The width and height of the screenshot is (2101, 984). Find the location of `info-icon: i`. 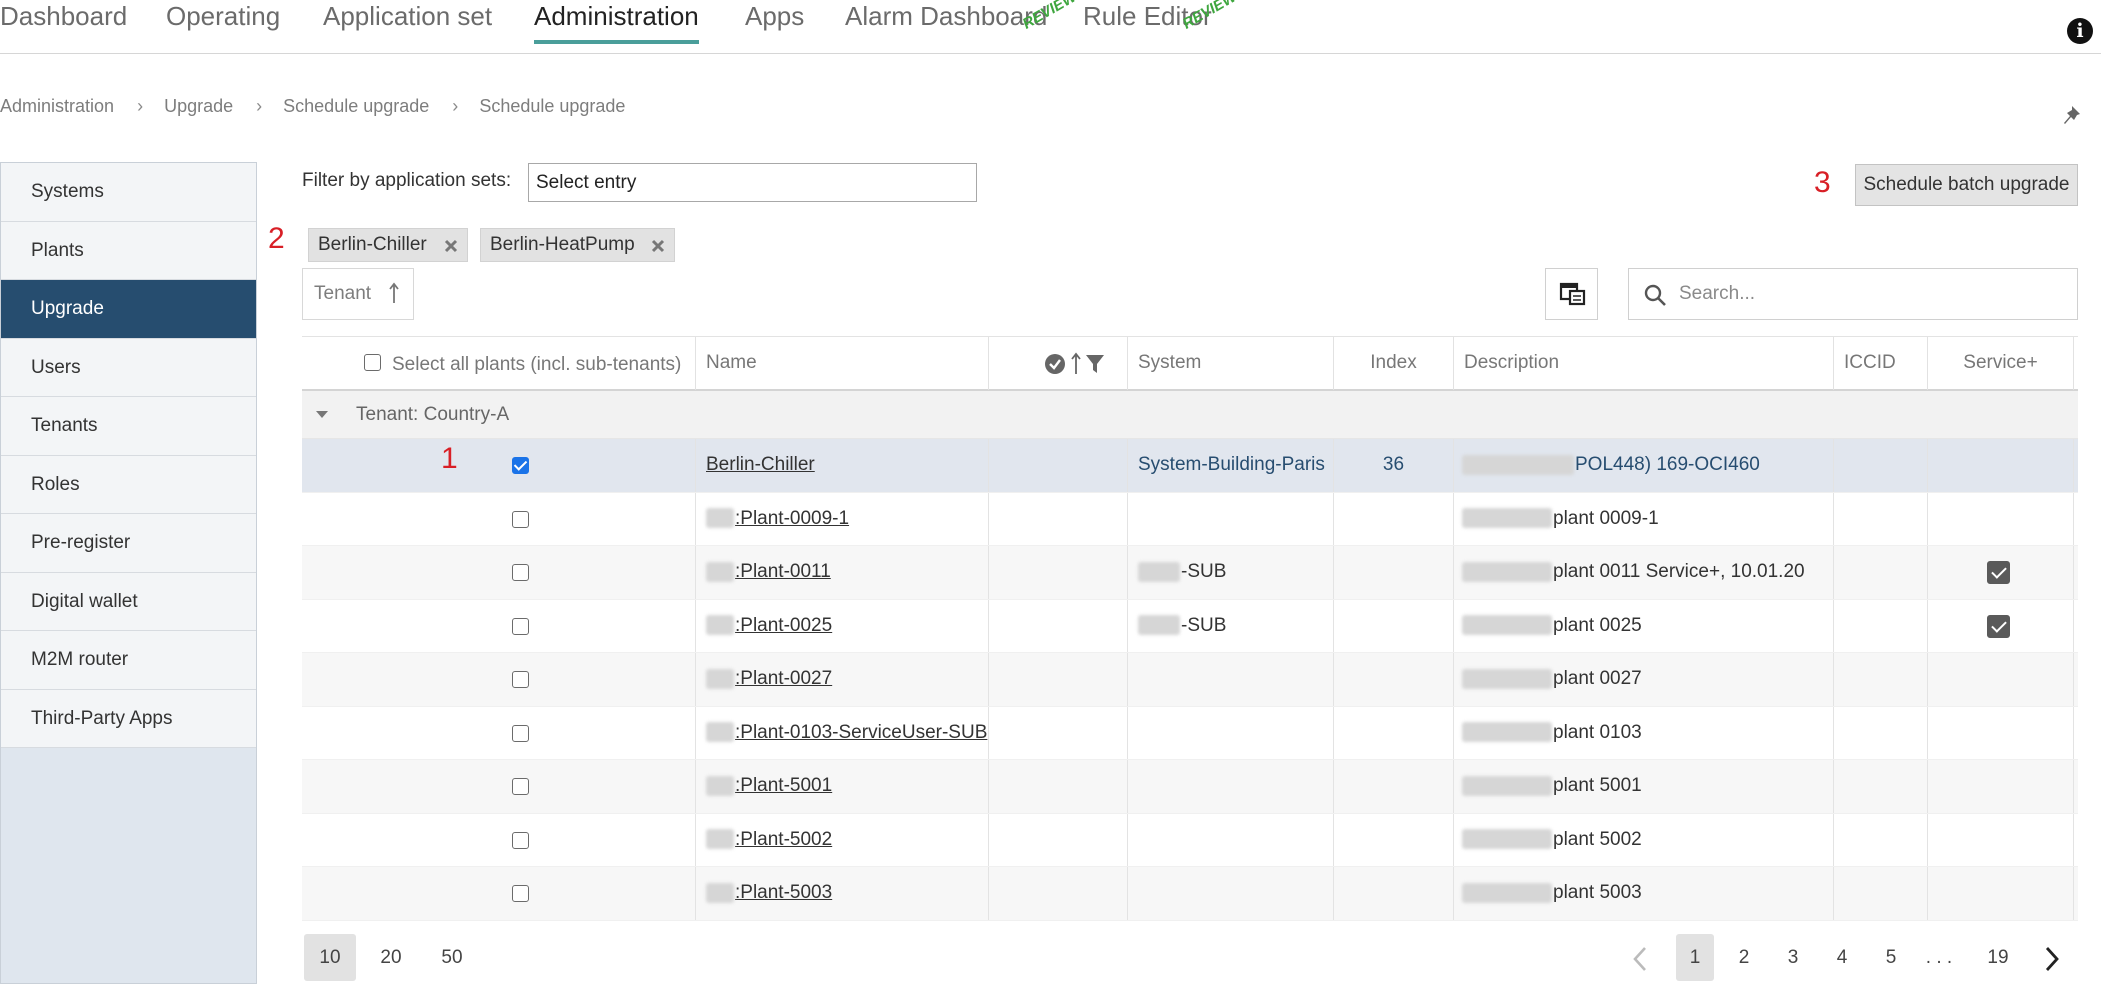

info-icon: i is located at coordinates (2080, 31).